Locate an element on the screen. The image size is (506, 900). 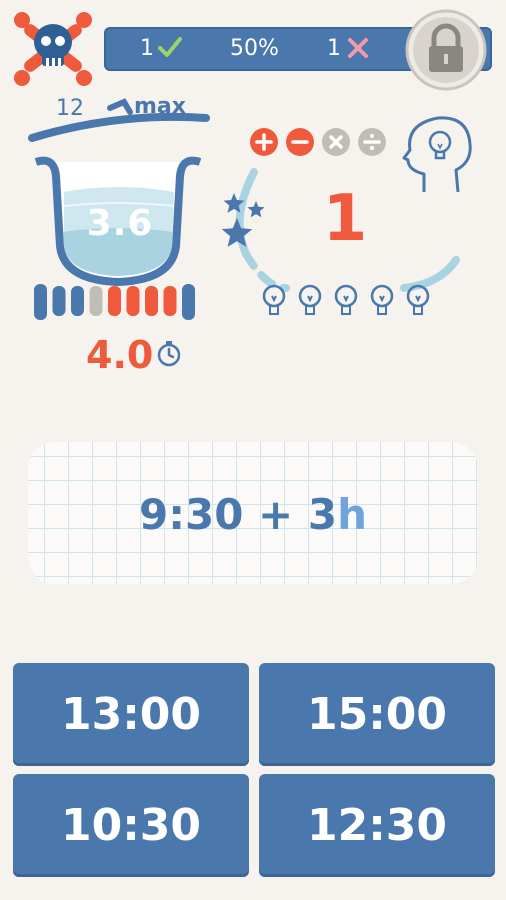
check-icon is located at coordinates (170, 47).